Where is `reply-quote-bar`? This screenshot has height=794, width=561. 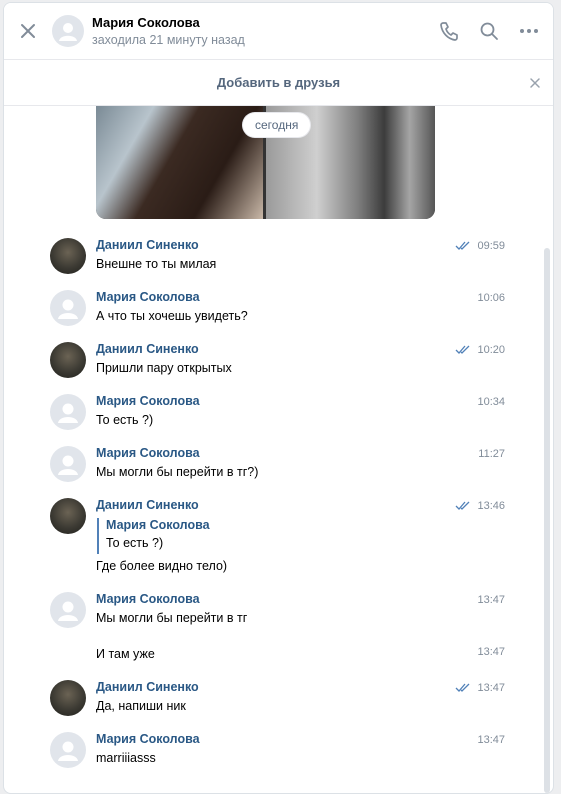 reply-quote-bar is located at coordinates (98, 536).